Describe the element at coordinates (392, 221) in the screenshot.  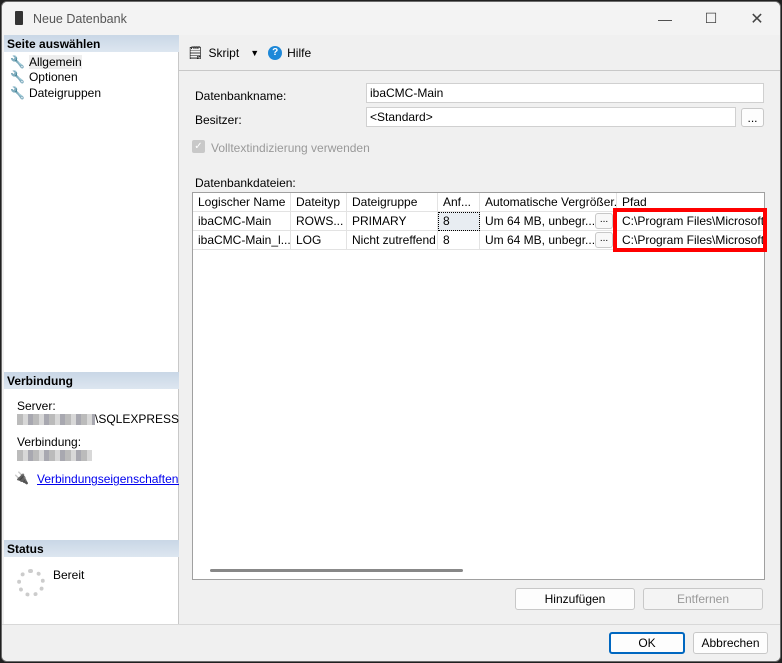
I see `cell-filegroup: PRIMARY` at that location.